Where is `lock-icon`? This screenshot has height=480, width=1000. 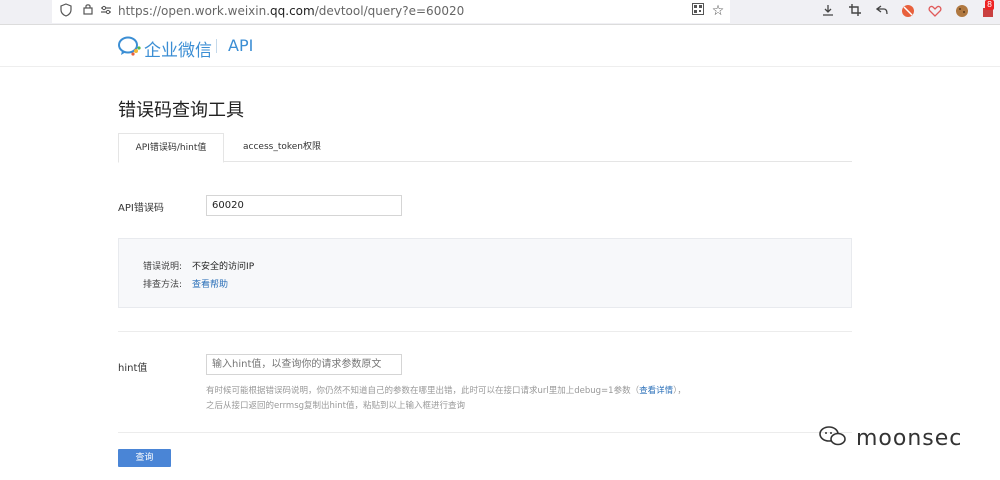
lock-icon is located at coordinates (88, 11).